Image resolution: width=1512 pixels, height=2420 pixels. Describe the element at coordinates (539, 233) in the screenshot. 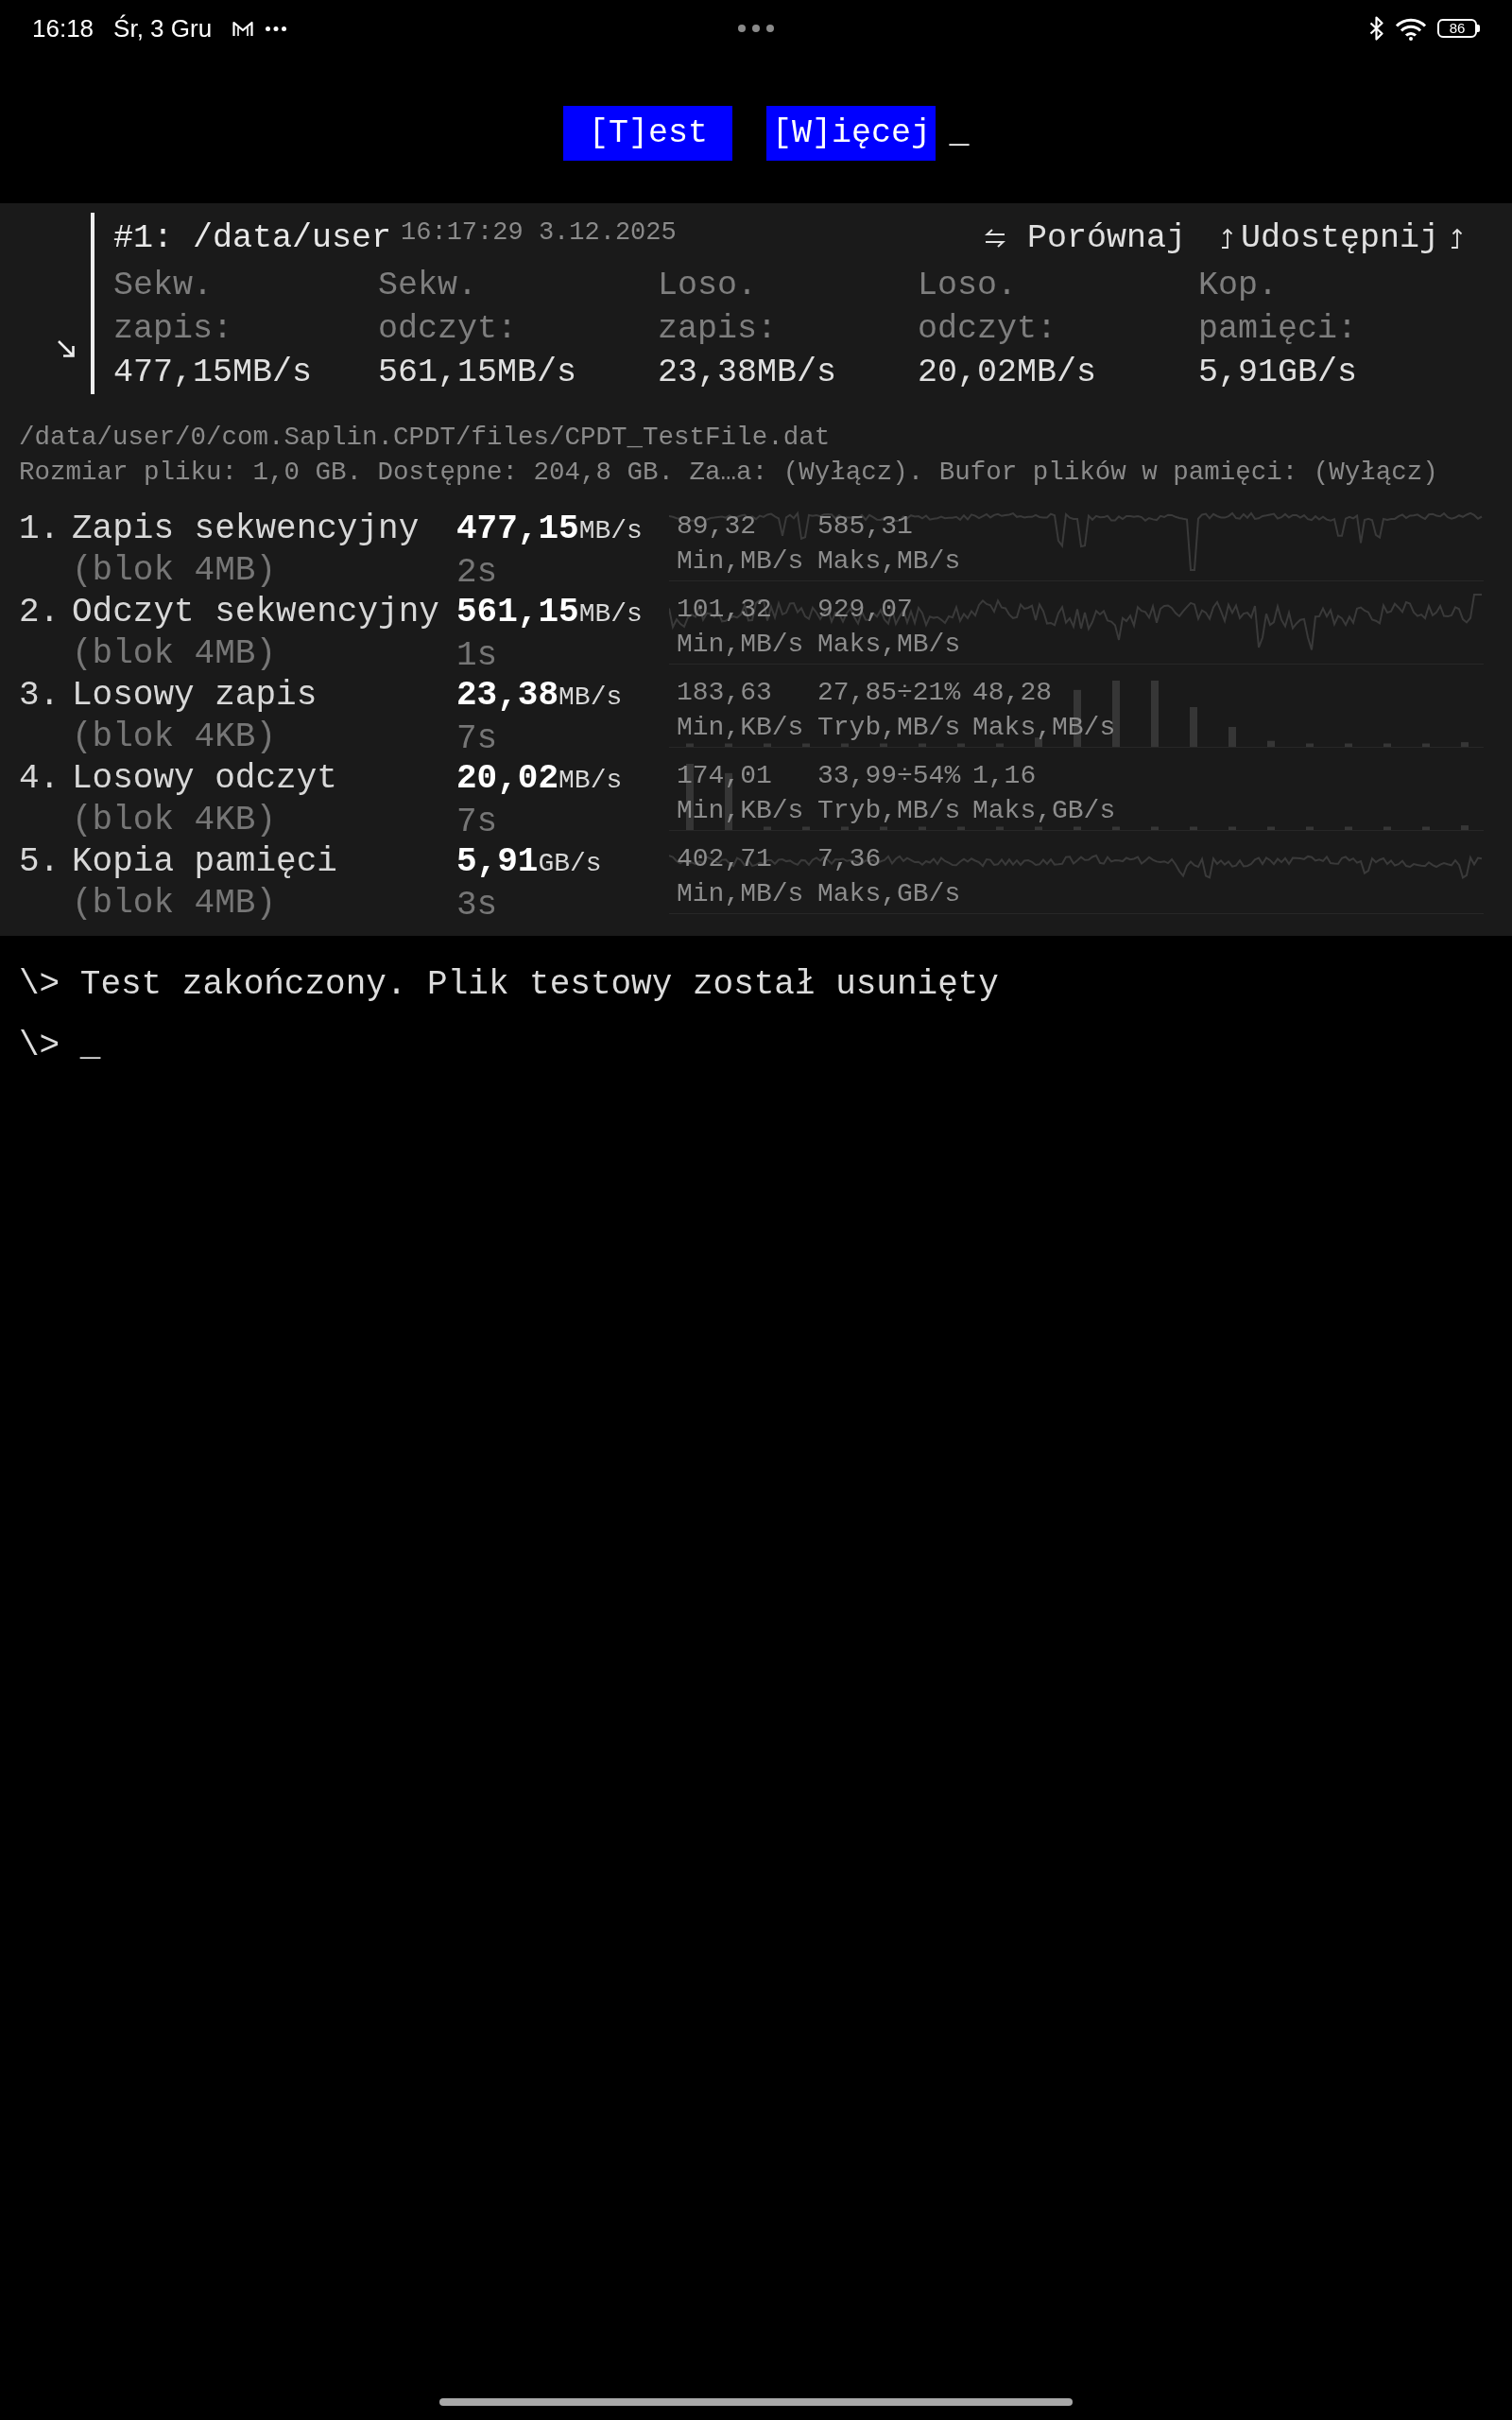

I see `result-timestamp: 16:17:29 3.12.2025` at that location.